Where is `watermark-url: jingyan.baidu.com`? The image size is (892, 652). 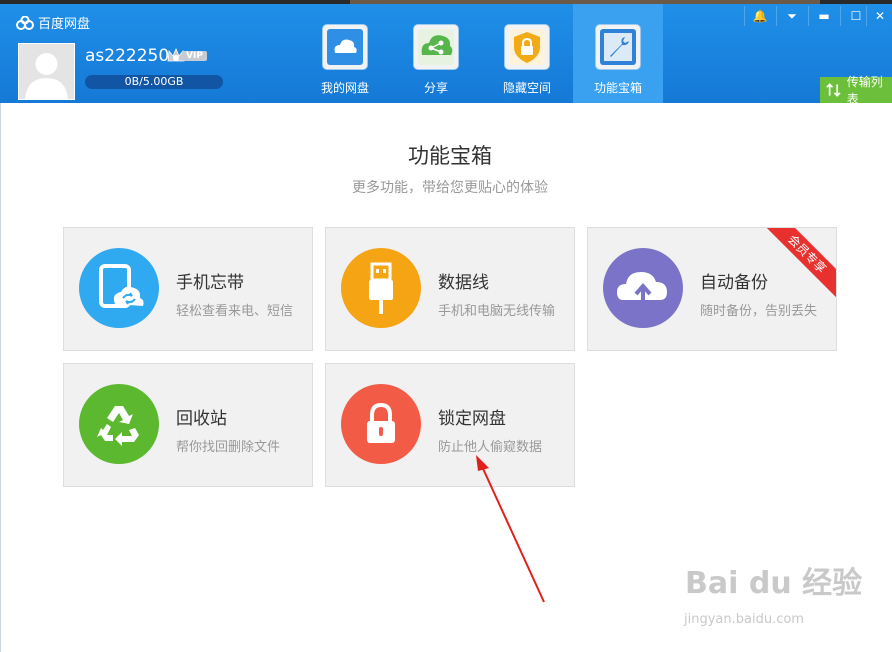 watermark-url: jingyan.baidu.com is located at coordinates (744, 619).